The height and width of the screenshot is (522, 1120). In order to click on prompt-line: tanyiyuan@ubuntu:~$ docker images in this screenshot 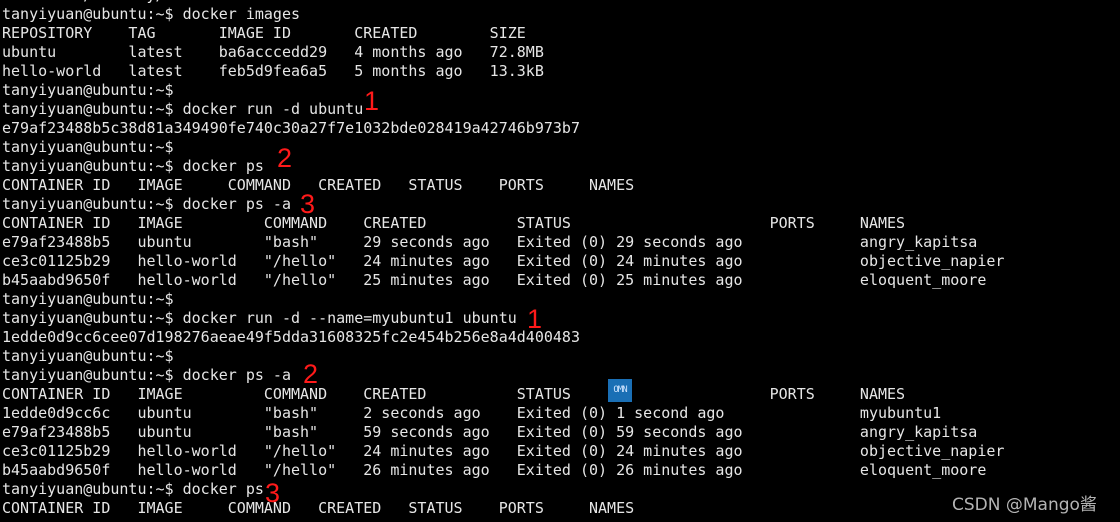, I will do `click(151, 14)`.